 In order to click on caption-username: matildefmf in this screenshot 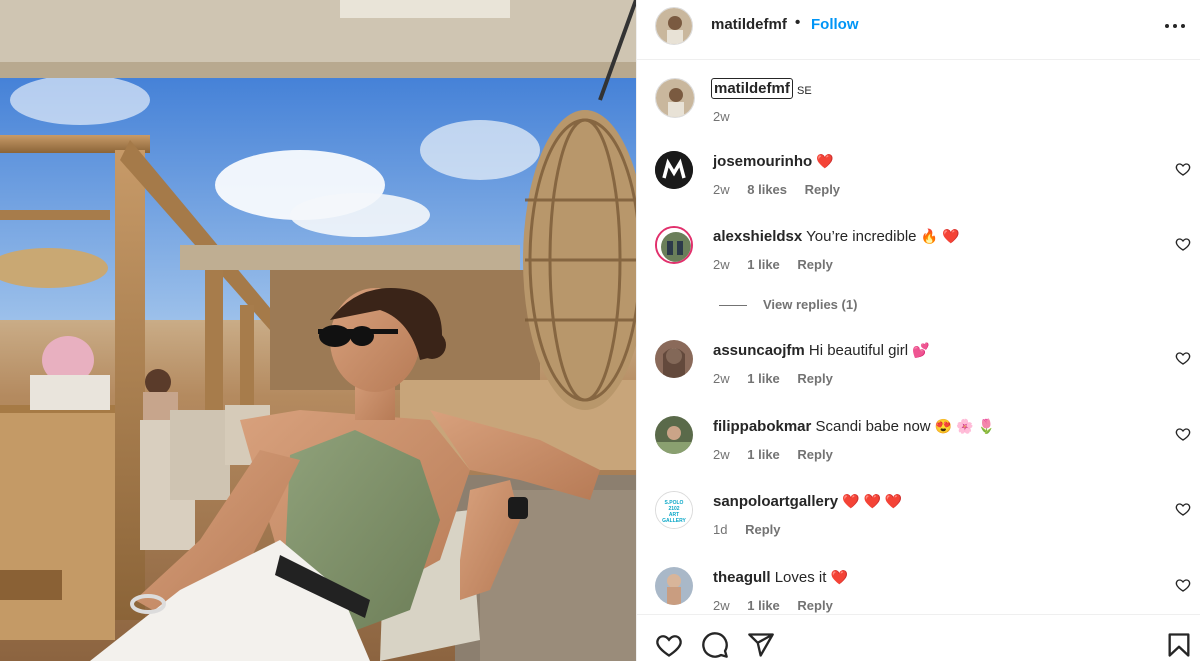, I will do `click(752, 88)`.